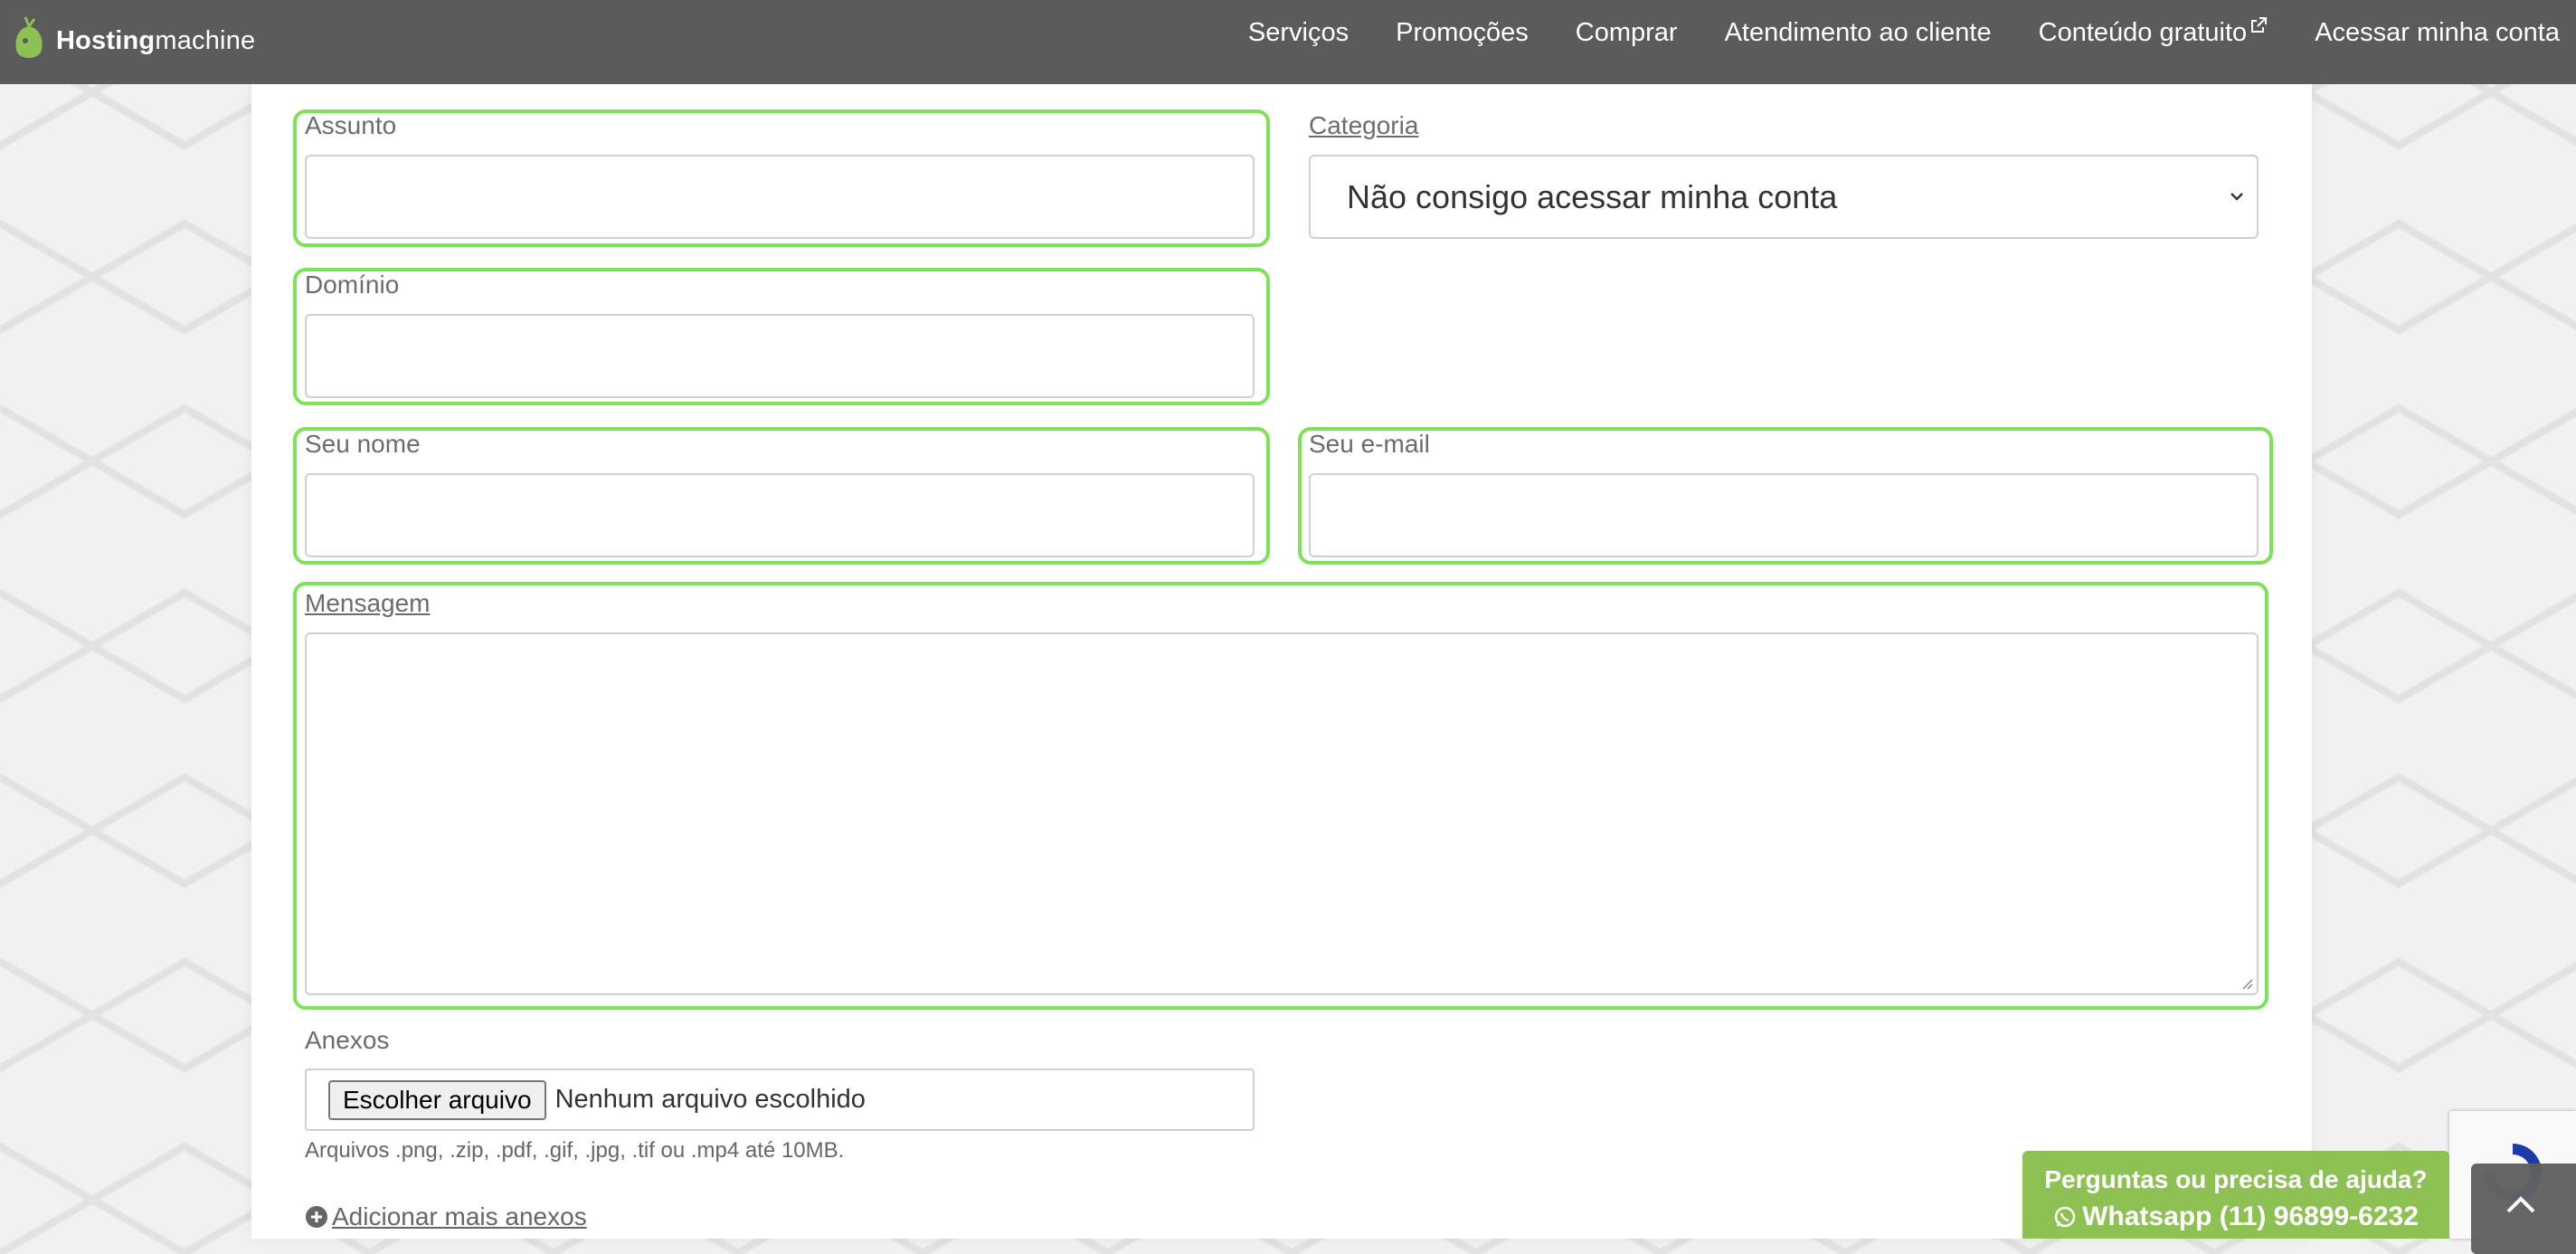 Image resolution: width=2576 pixels, height=1254 pixels. Describe the element at coordinates (1784, 515) in the screenshot. I see `email-input` at that location.